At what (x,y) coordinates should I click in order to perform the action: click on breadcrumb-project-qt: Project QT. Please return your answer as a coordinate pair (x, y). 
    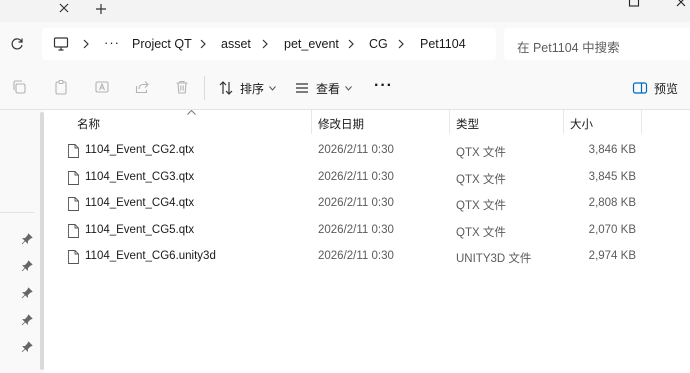
    Looking at the image, I should click on (162, 44).